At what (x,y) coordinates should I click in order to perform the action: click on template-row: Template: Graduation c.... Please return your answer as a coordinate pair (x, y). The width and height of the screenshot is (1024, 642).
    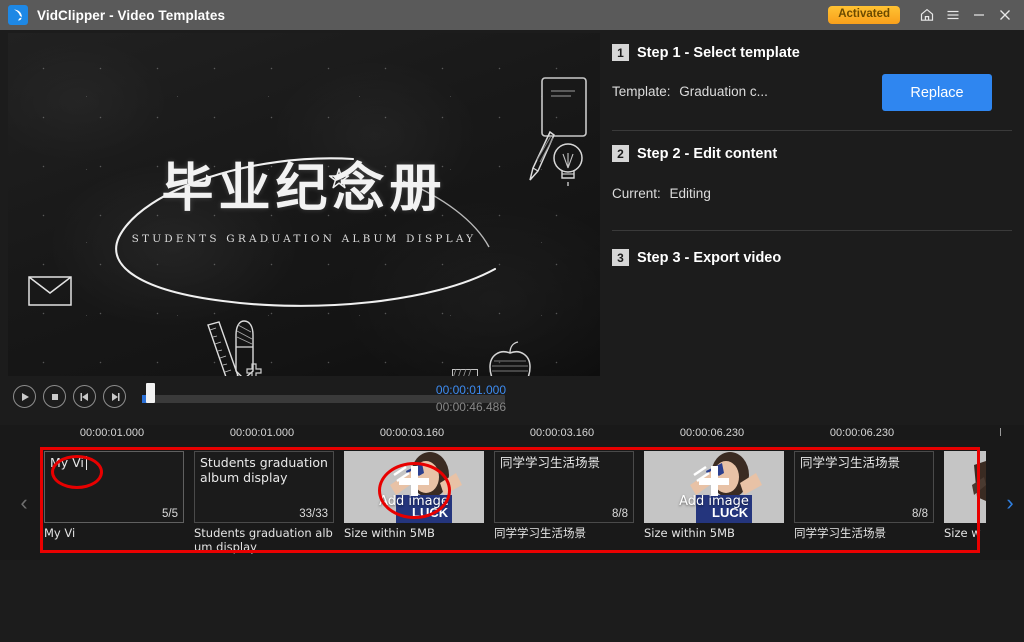
    Looking at the image, I should click on (690, 91).